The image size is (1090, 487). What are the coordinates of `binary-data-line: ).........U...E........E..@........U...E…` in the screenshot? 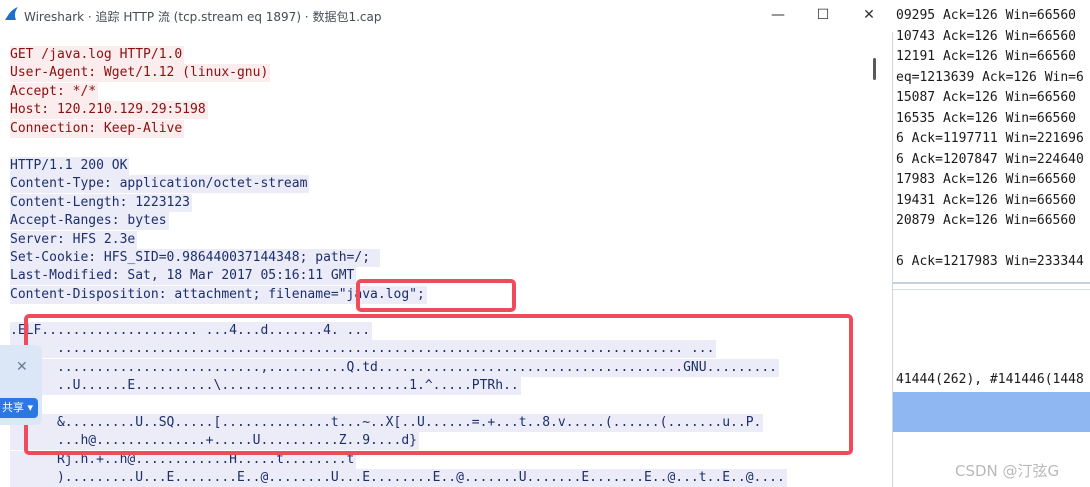 It's located at (398, 478).